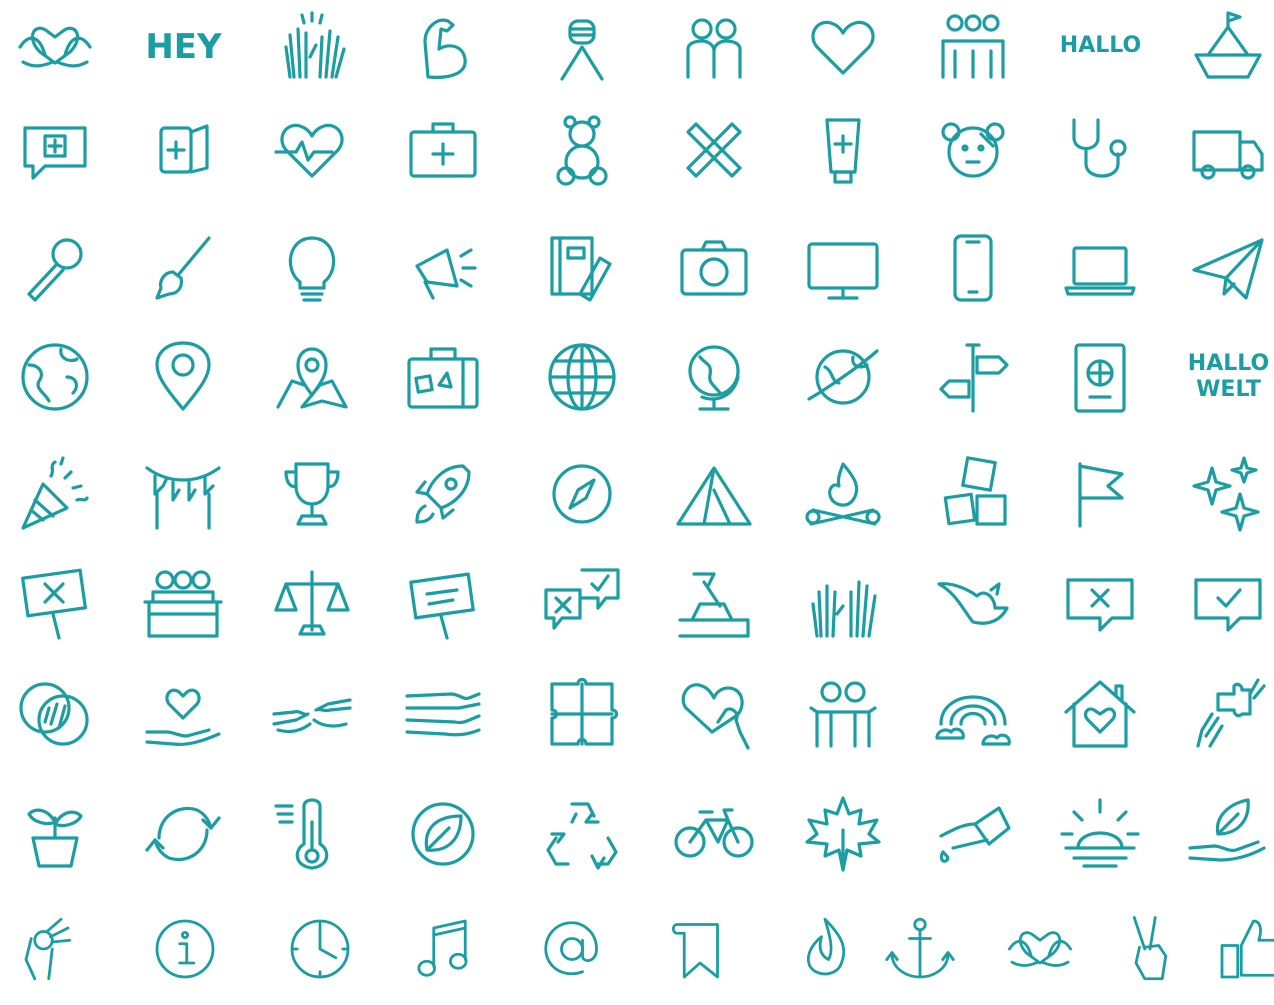 The width and height of the screenshot is (1274, 1005). What do you see at coordinates (1150, 948) in the screenshot?
I see `peace-hand-icon` at bounding box center [1150, 948].